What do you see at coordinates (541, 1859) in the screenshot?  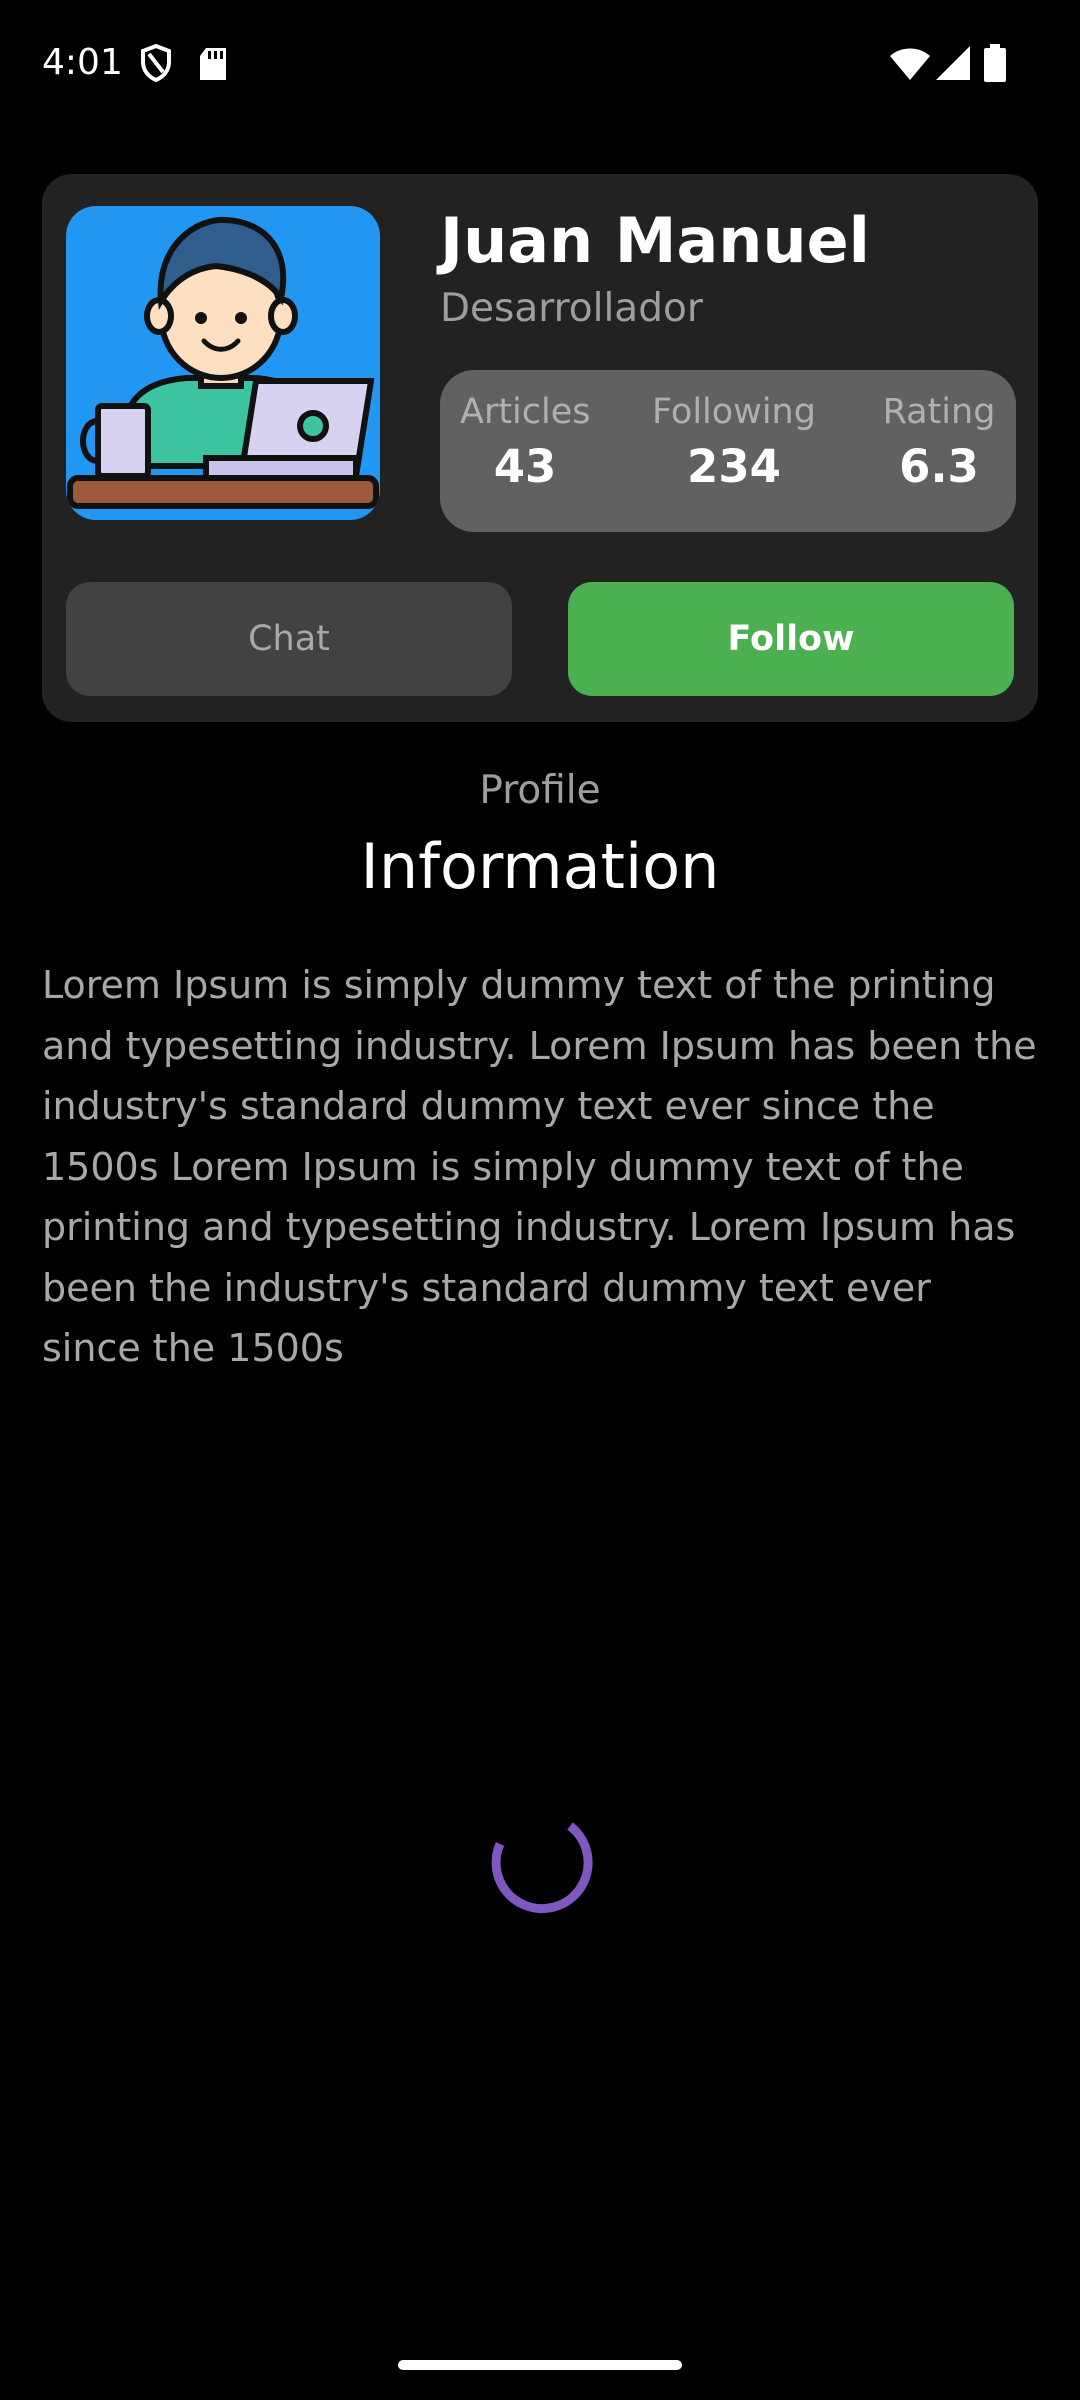 I see `loading-spinner-icon` at bounding box center [541, 1859].